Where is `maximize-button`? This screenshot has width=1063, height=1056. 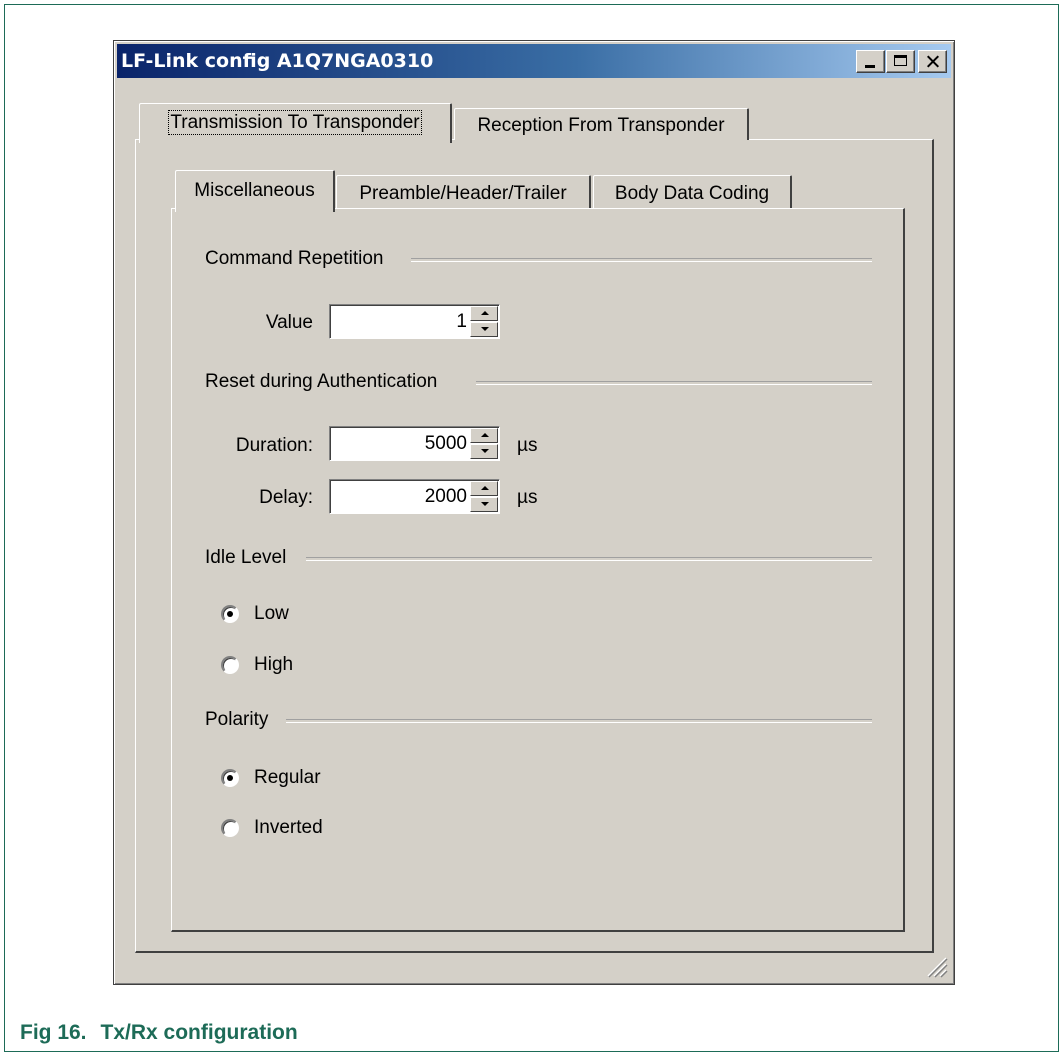
maximize-button is located at coordinates (900, 61).